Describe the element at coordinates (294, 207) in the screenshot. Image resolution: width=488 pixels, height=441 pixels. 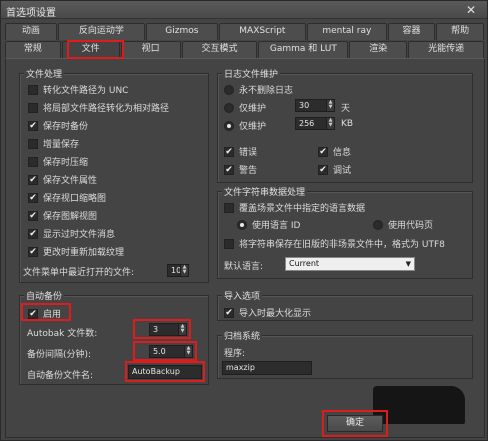
I see `option-override-language: 覆盖场景文件中指定的语言数据` at that location.